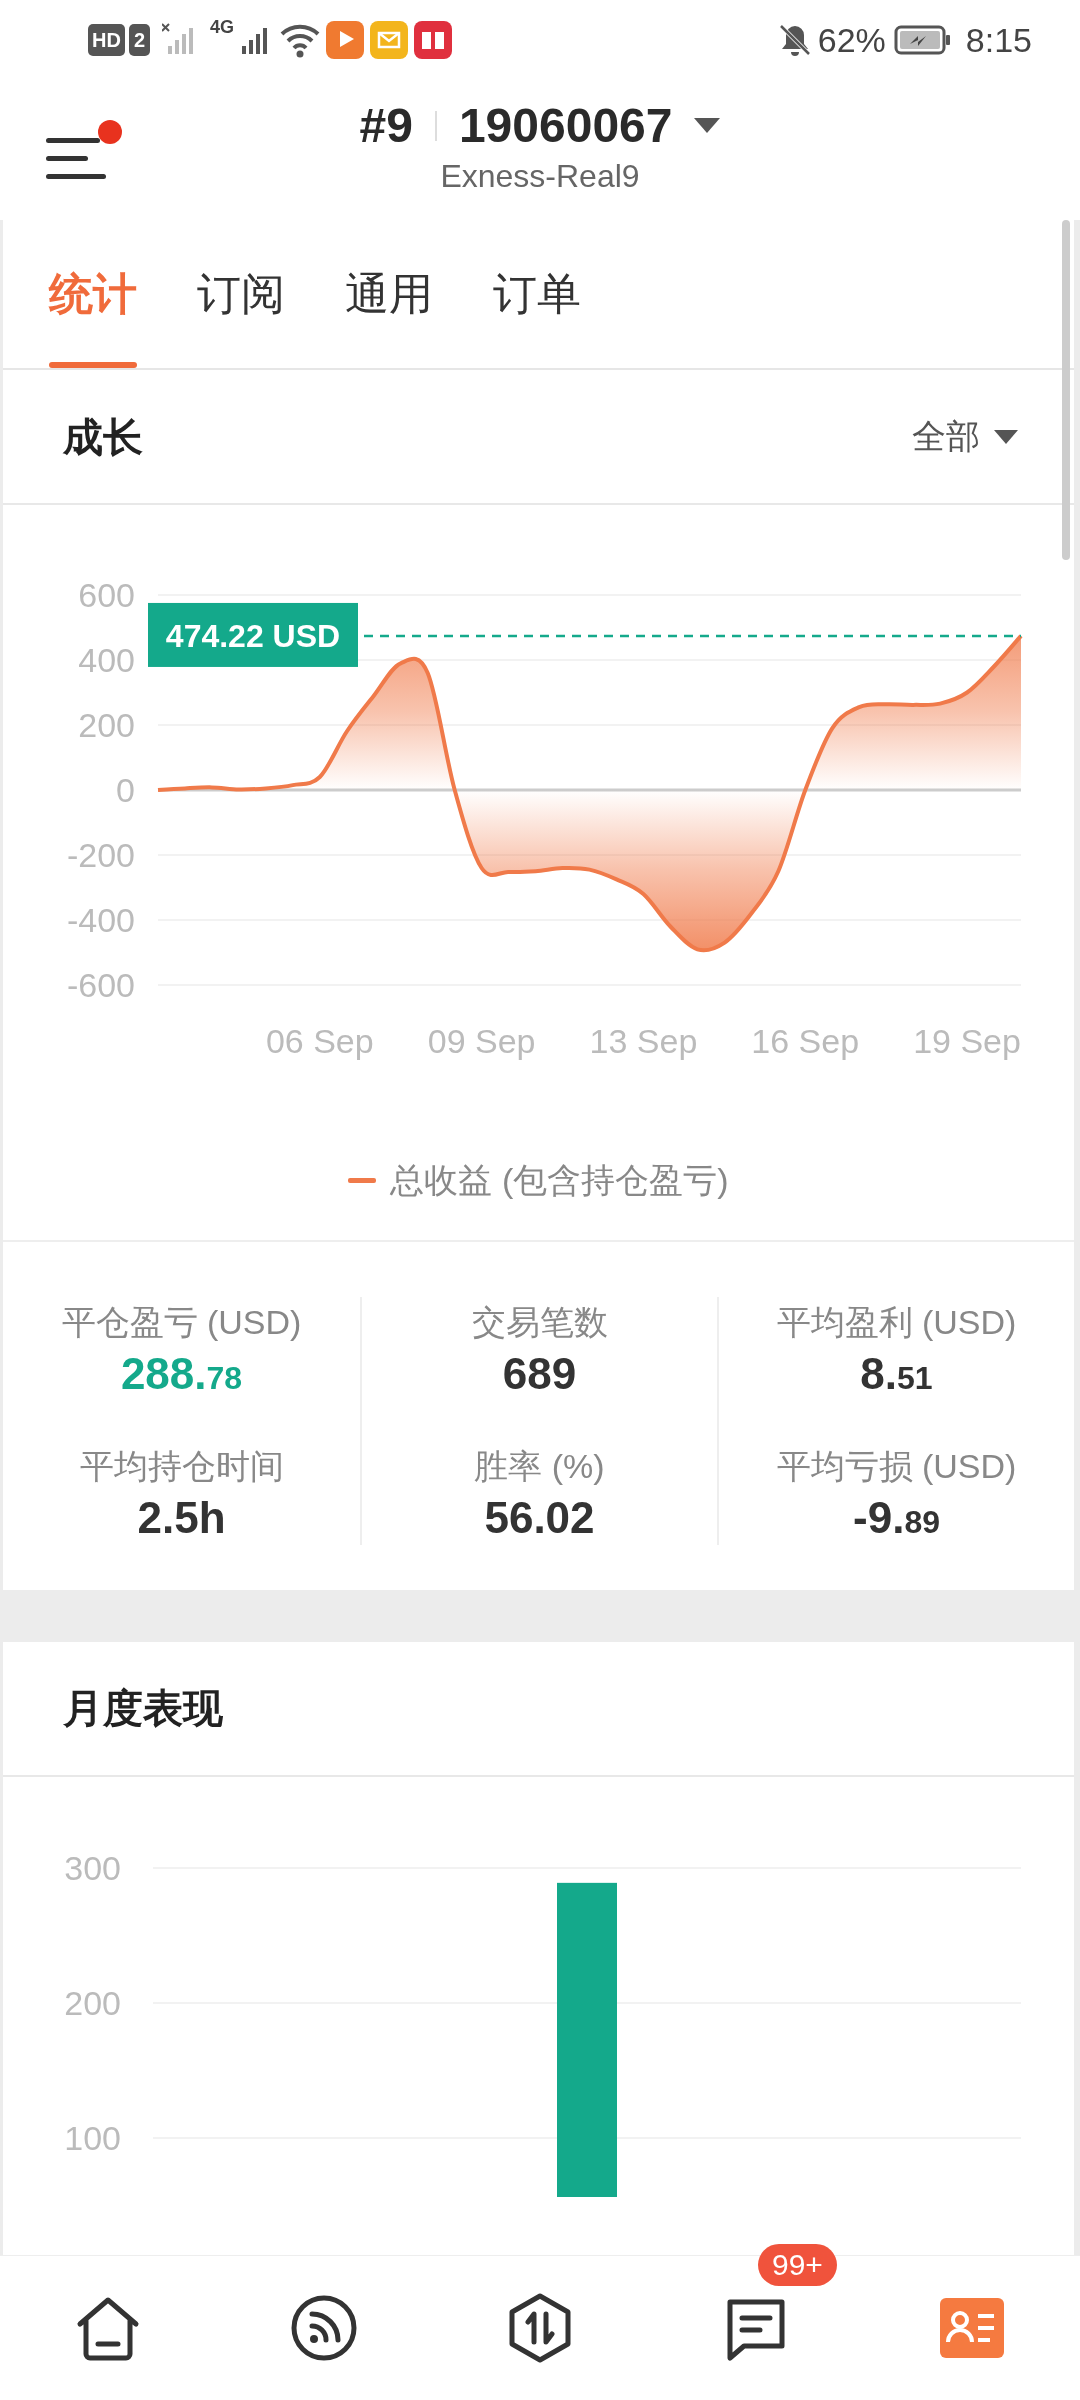 The image size is (1080, 2400). Describe the element at coordinates (539, 1517) in the screenshot. I see `stat-value: 56.02` at that location.